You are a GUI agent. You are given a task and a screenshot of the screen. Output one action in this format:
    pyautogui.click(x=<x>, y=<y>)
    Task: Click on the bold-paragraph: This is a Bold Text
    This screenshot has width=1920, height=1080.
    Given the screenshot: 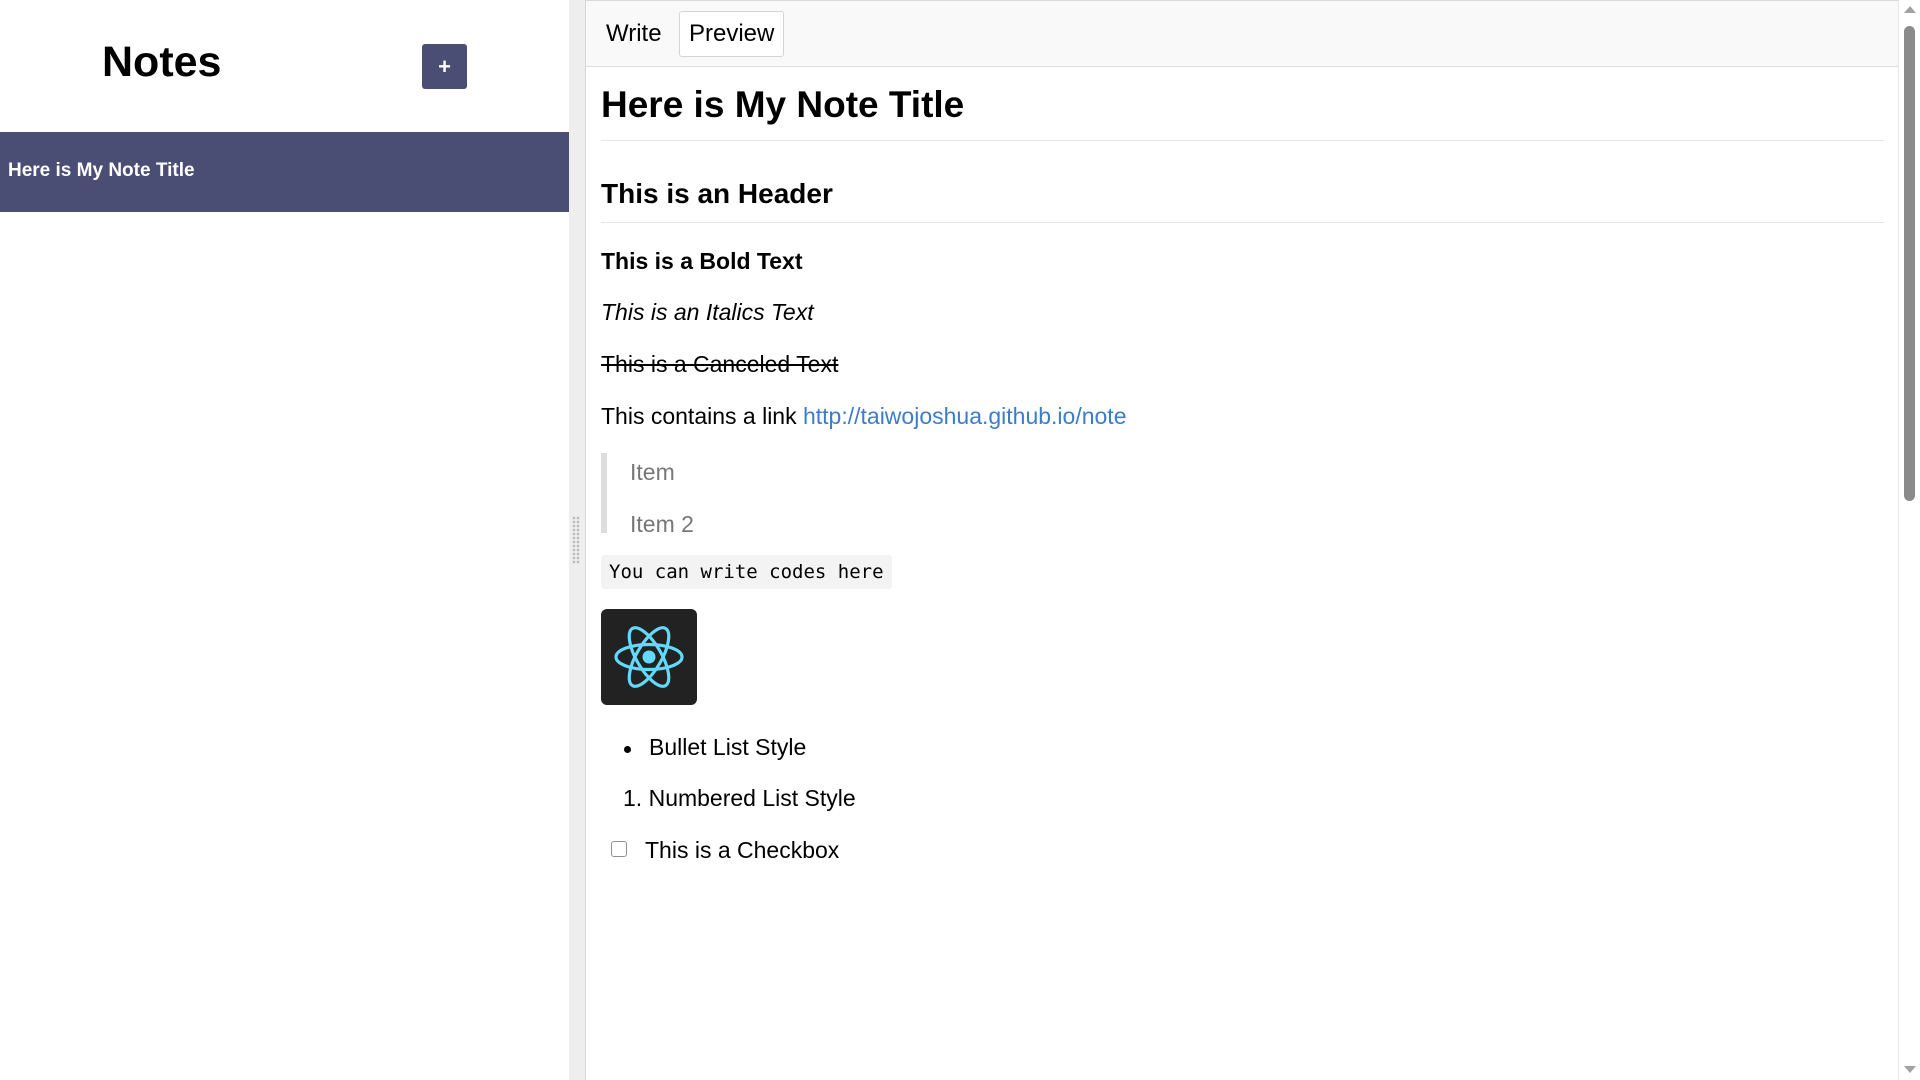 What is the action you would take?
    pyautogui.click(x=702, y=261)
    